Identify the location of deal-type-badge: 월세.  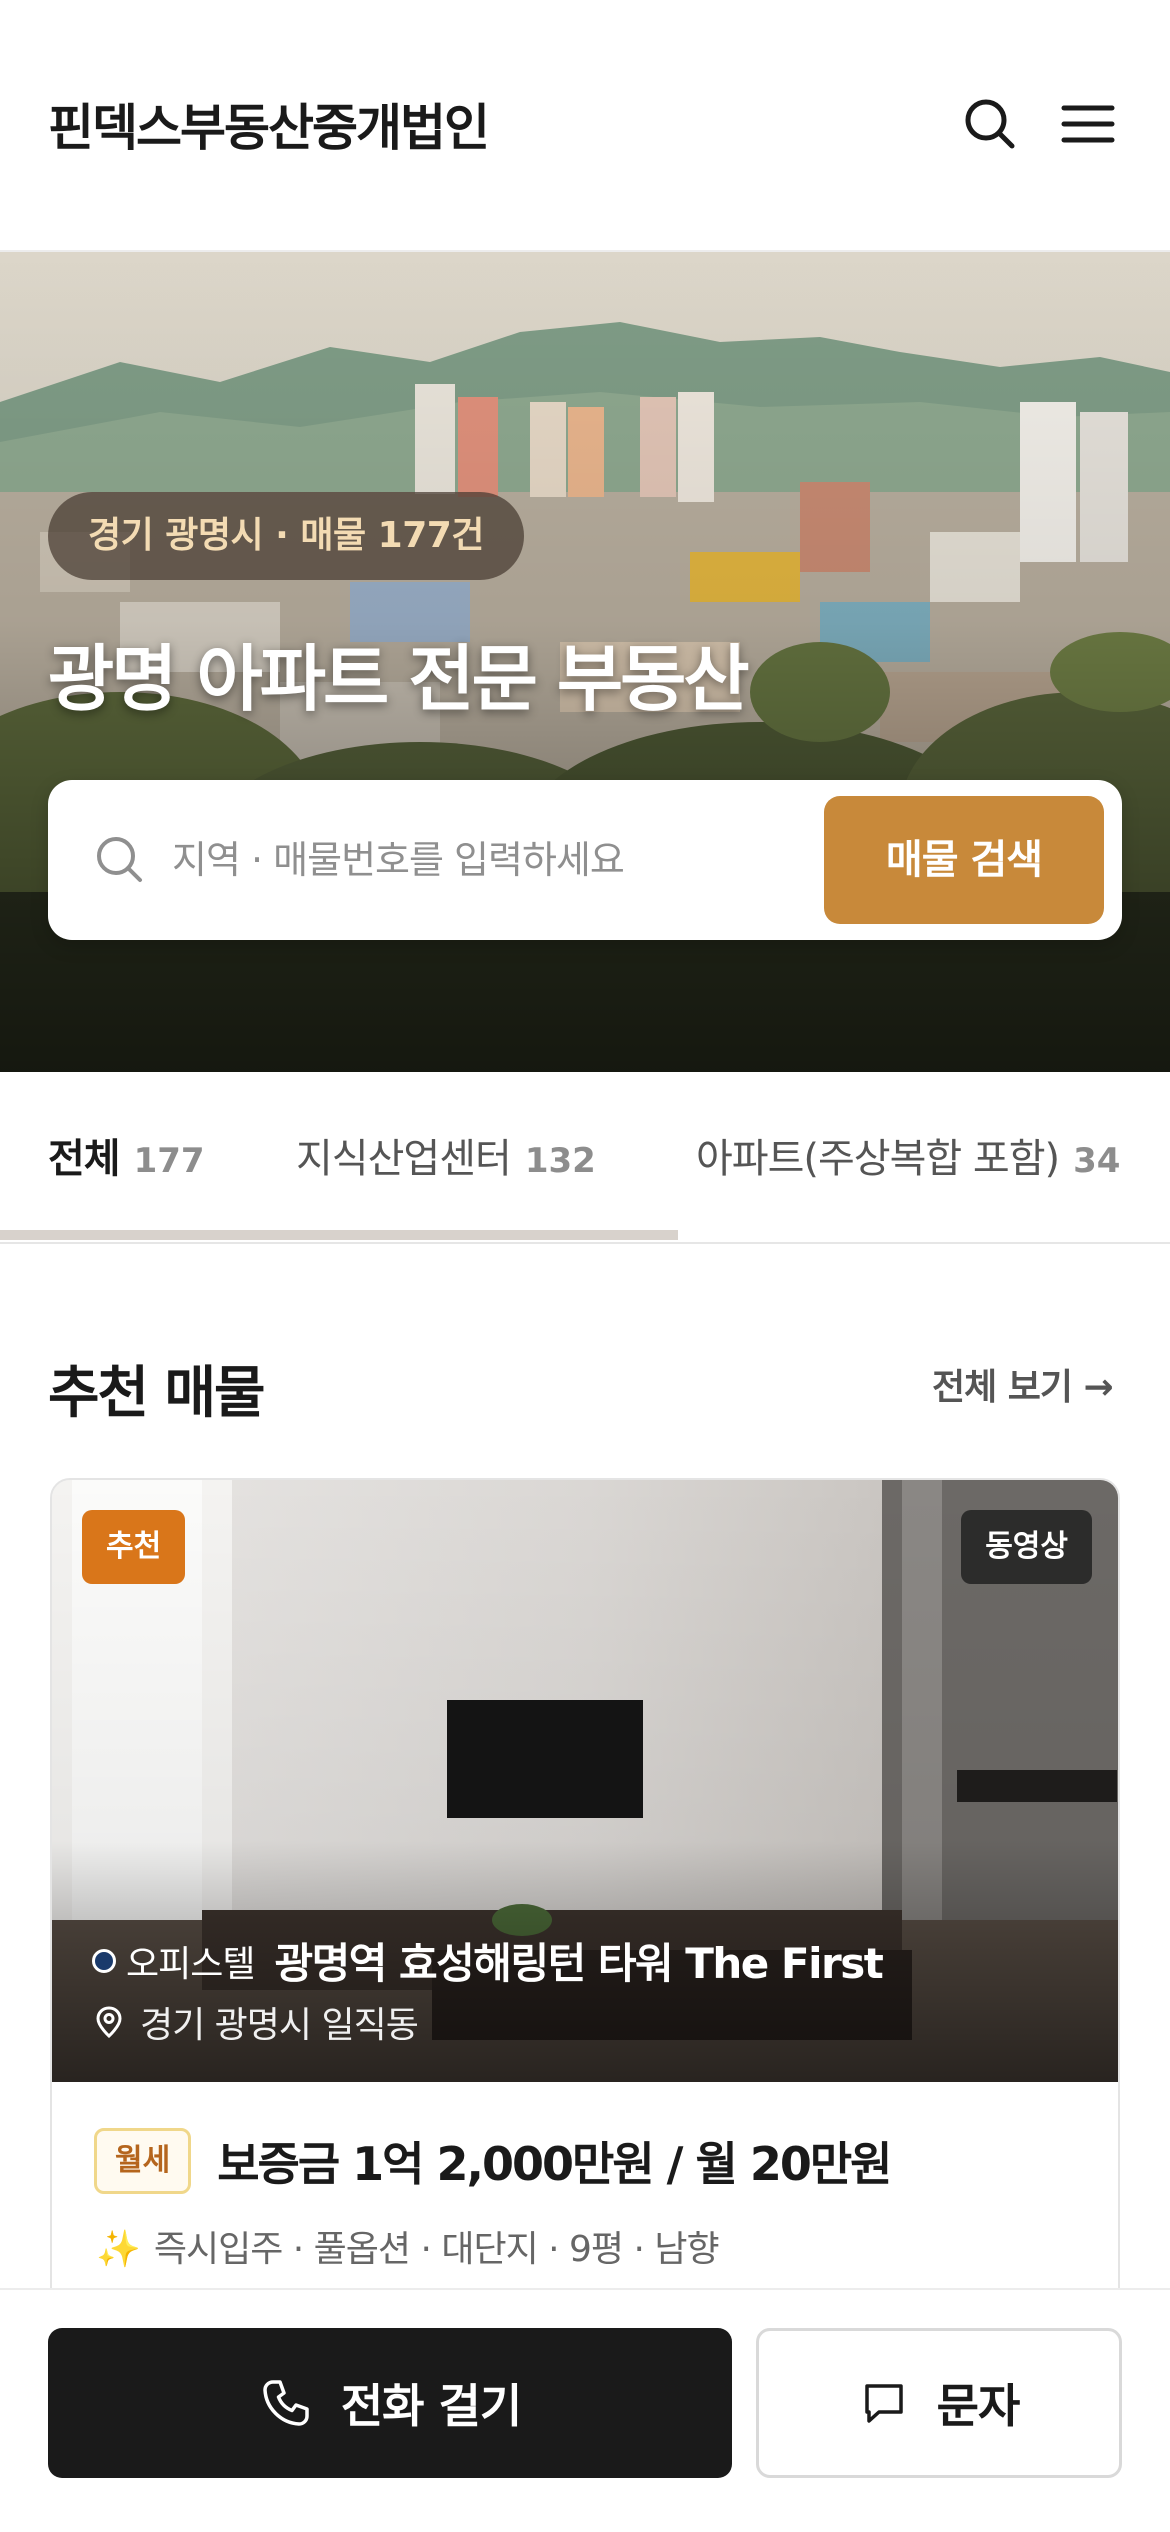
(143, 2161).